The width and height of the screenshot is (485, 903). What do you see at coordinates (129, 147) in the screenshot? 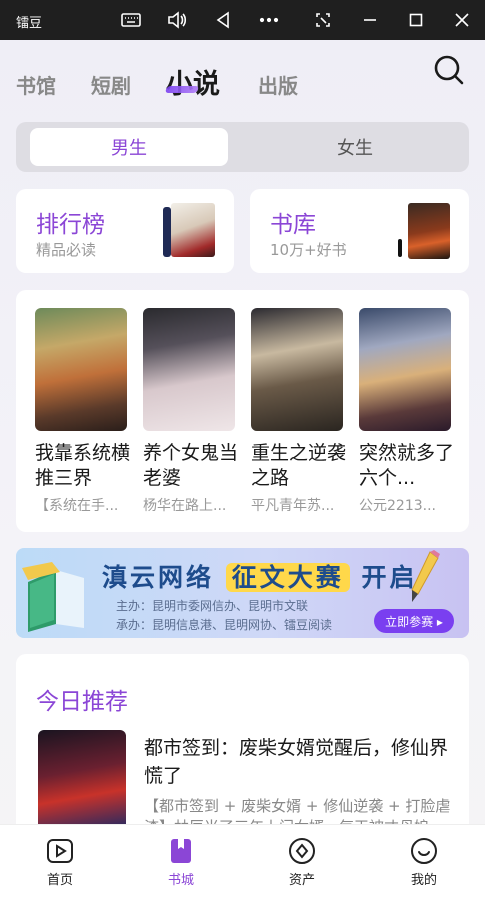
I see `gender-male-option: 男生` at bounding box center [129, 147].